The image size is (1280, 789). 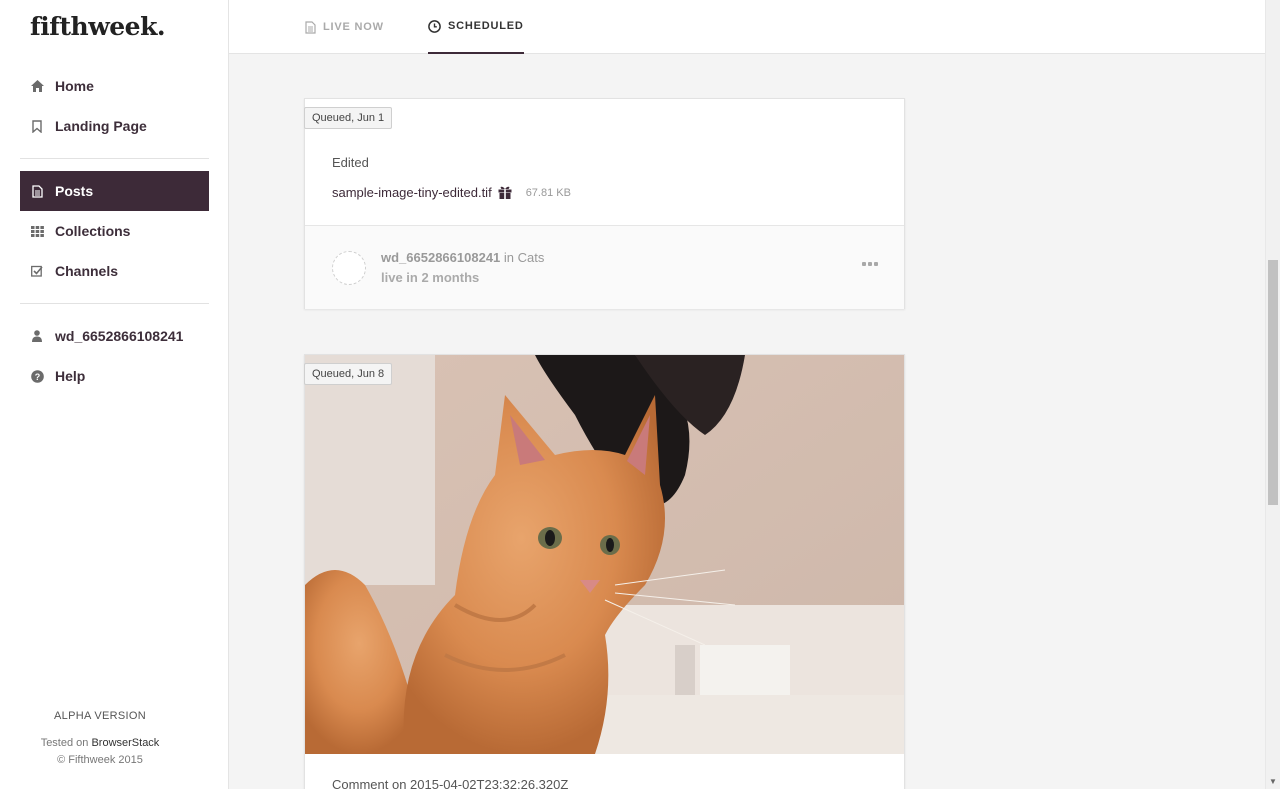 What do you see at coordinates (37, 231) in the screenshot?
I see `grid-icon` at bounding box center [37, 231].